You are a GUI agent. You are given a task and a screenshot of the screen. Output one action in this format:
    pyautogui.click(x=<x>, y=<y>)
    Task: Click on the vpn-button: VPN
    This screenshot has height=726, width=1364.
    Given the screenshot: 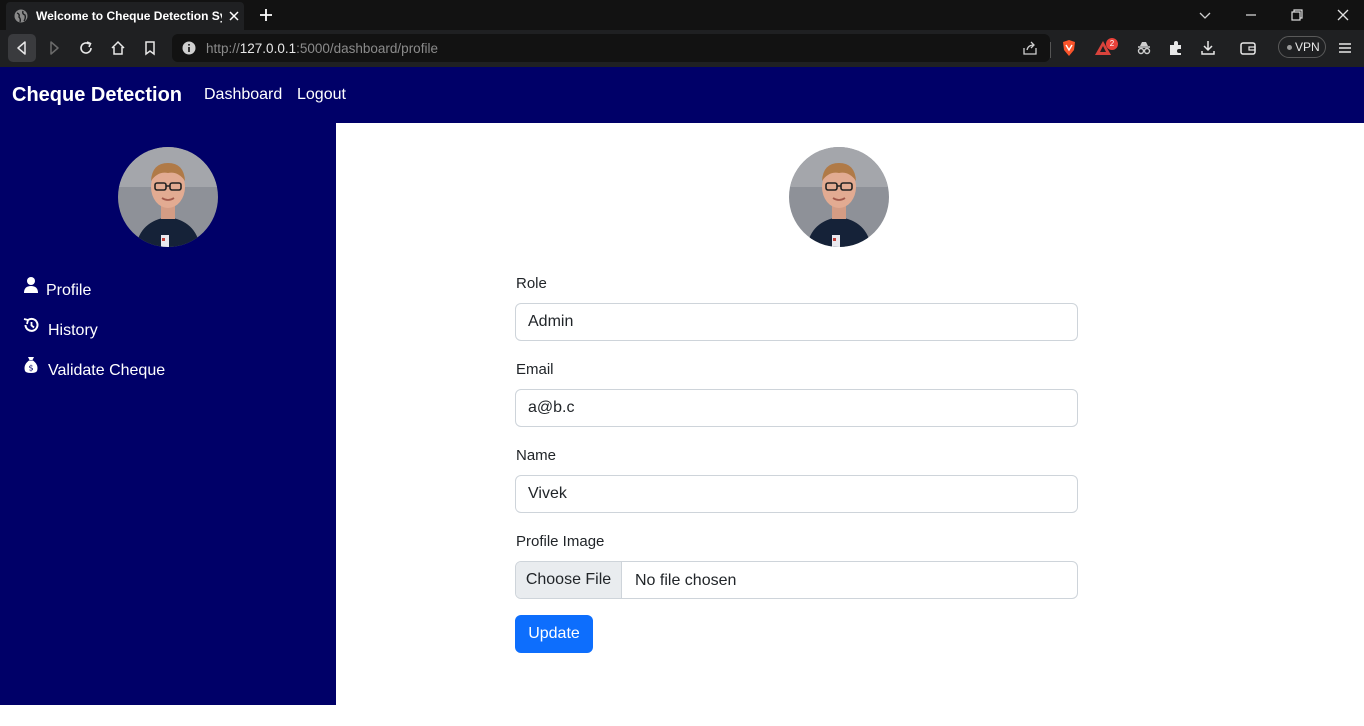 What is the action you would take?
    pyautogui.click(x=1302, y=47)
    